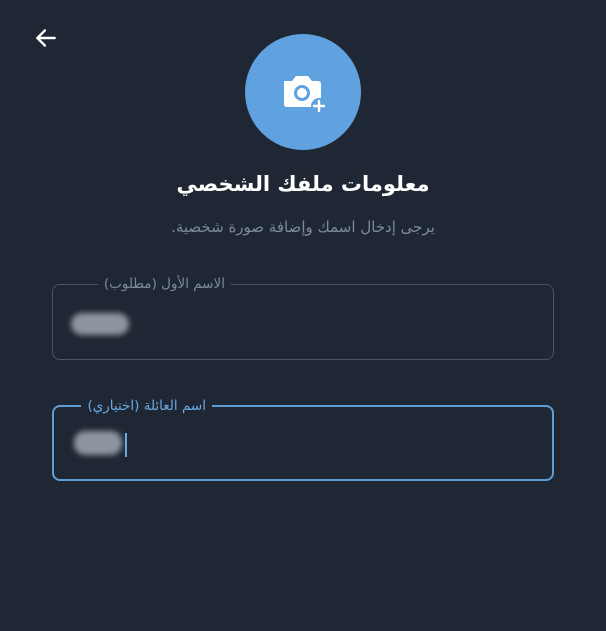 The height and width of the screenshot is (631, 606). Describe the element at coordinates (305, 95) in the screenshot. I see `add-photo-camera-icon` at that location.